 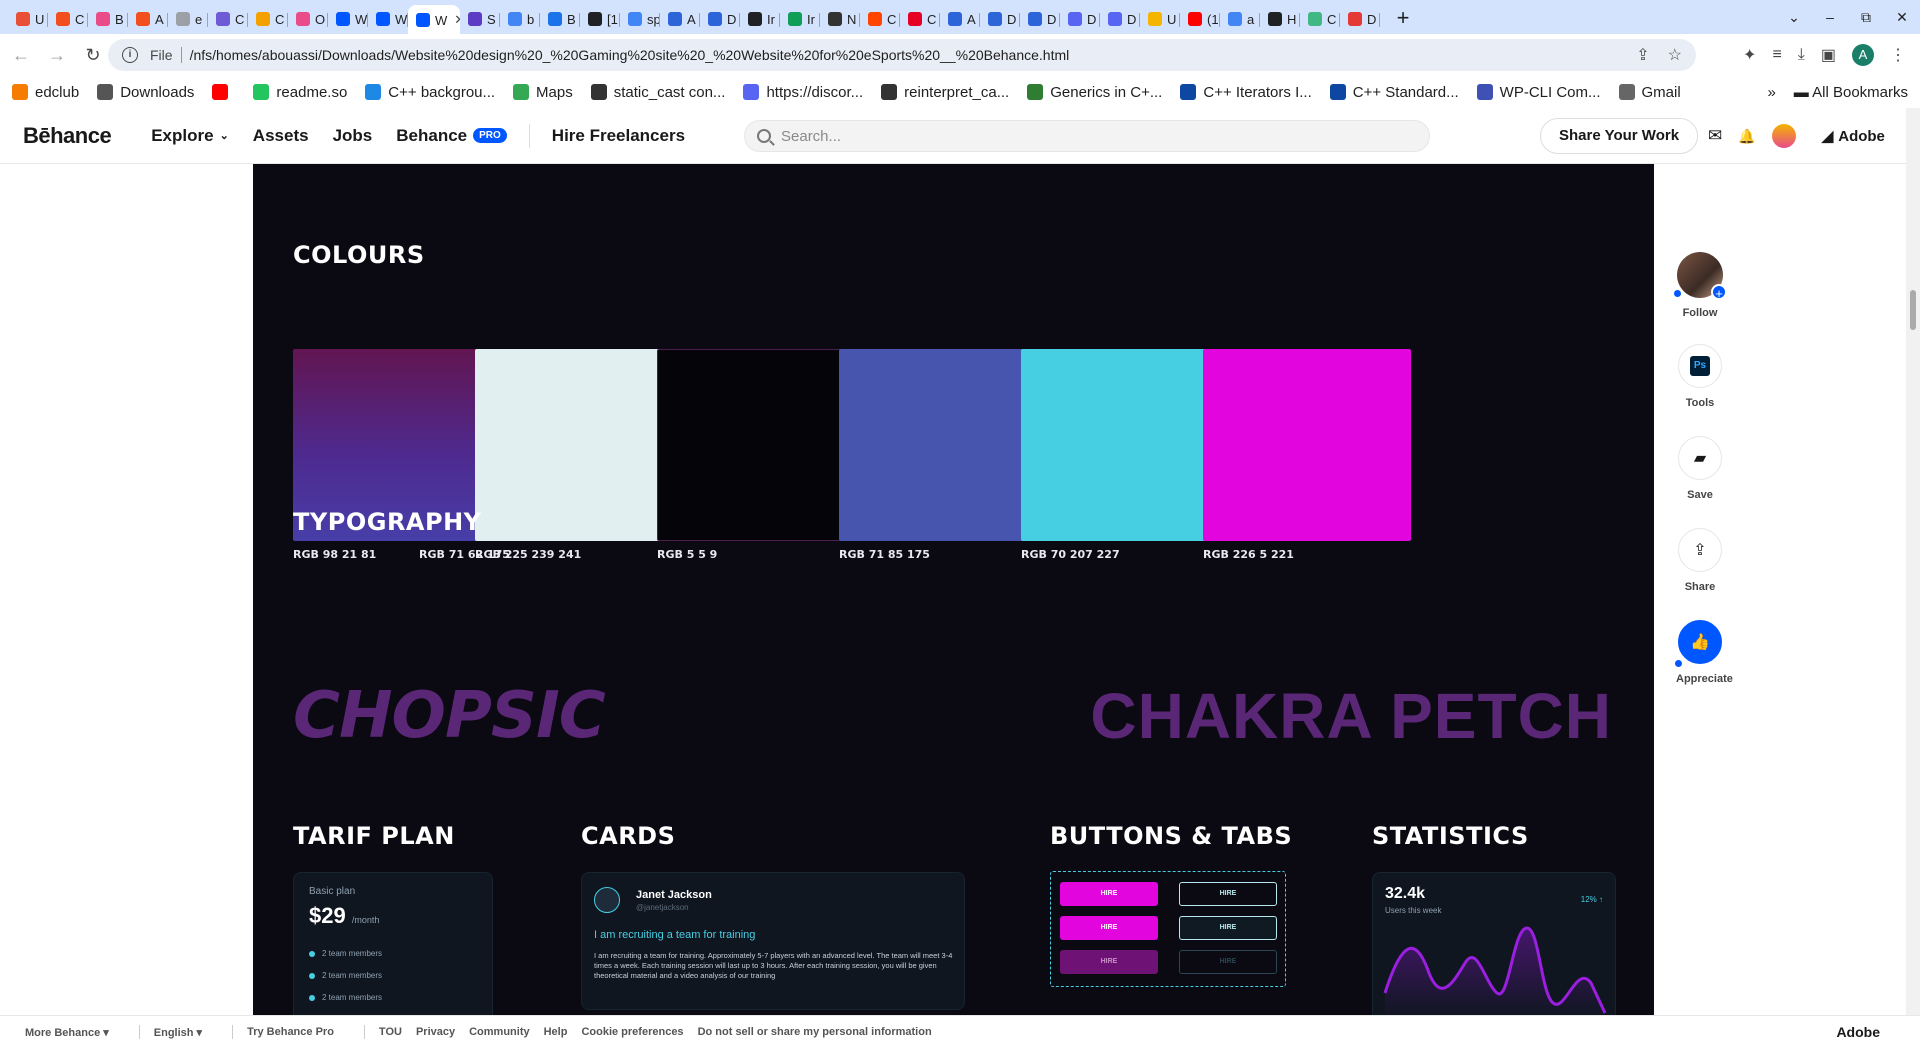 I want to click on bell-icon: 🔔, so click(x=1746, y=136).